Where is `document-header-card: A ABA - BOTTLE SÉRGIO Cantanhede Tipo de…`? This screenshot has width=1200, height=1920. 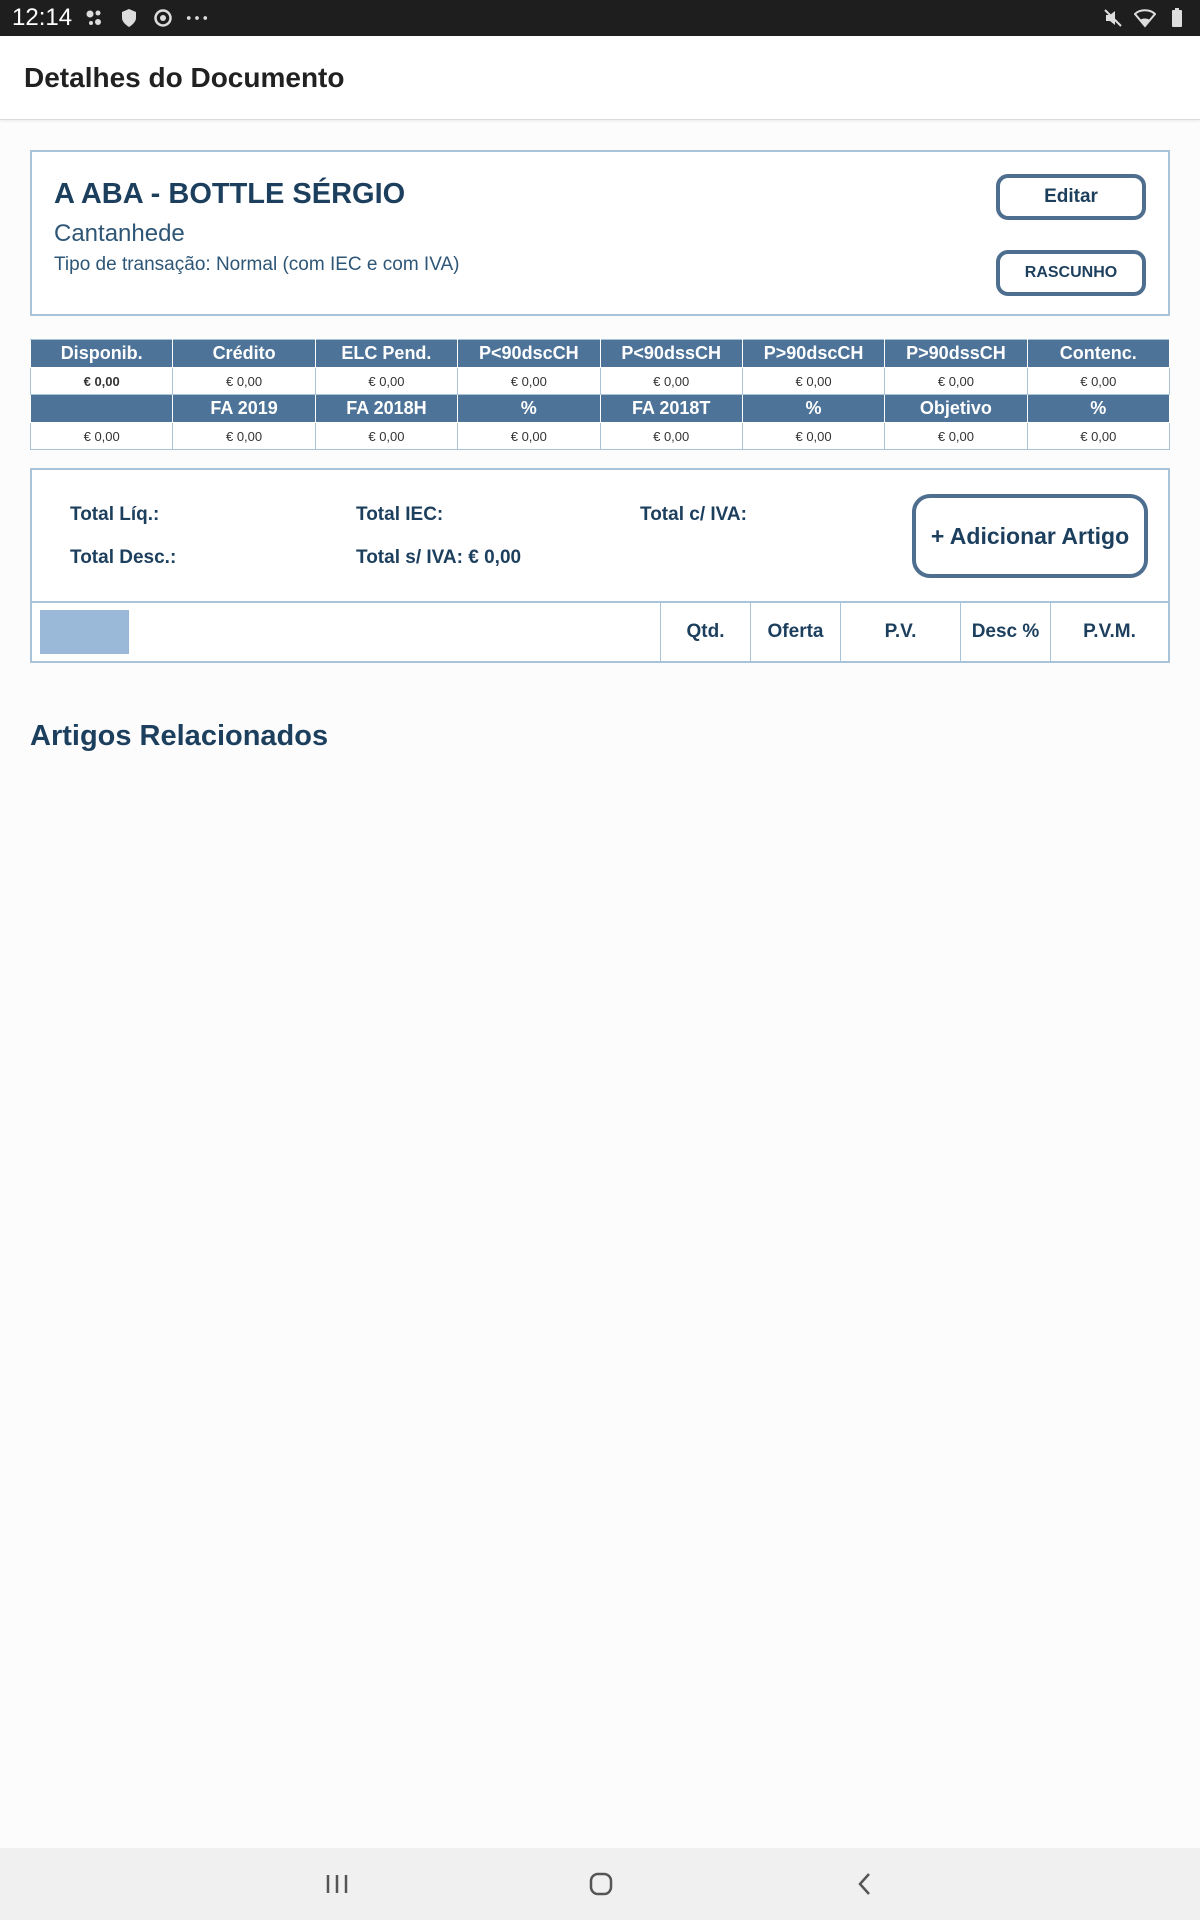 document-header-card: A ABA - BOTTLE SÉRGIO Cantanhede Tipo de… is located at coordinates (600, 233).